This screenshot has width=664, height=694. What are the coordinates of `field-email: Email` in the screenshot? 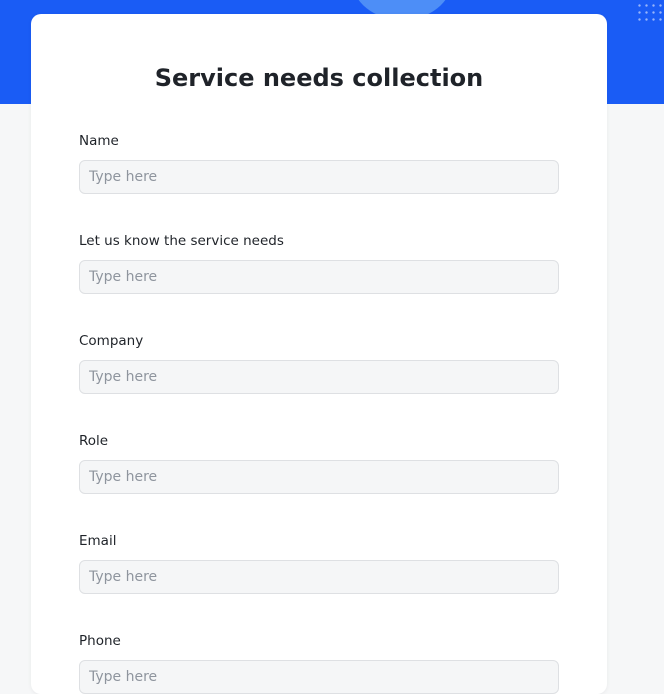 It's located at (319, 563).